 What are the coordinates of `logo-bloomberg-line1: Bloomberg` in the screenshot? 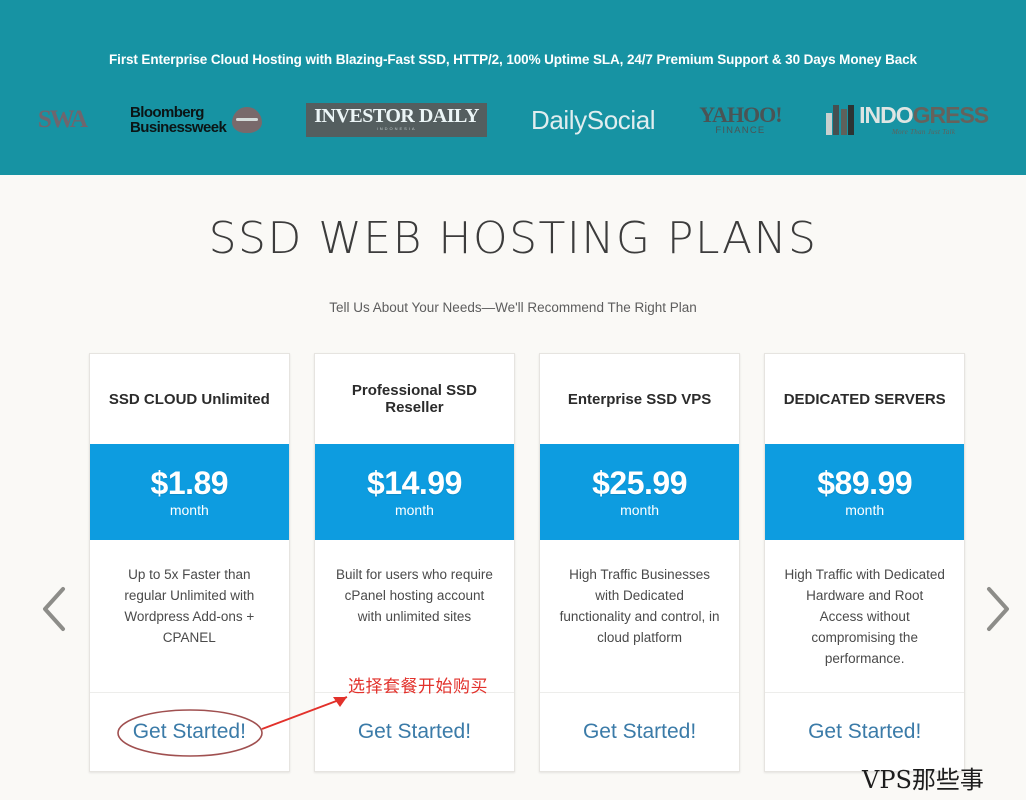 It's located at (167, 112).